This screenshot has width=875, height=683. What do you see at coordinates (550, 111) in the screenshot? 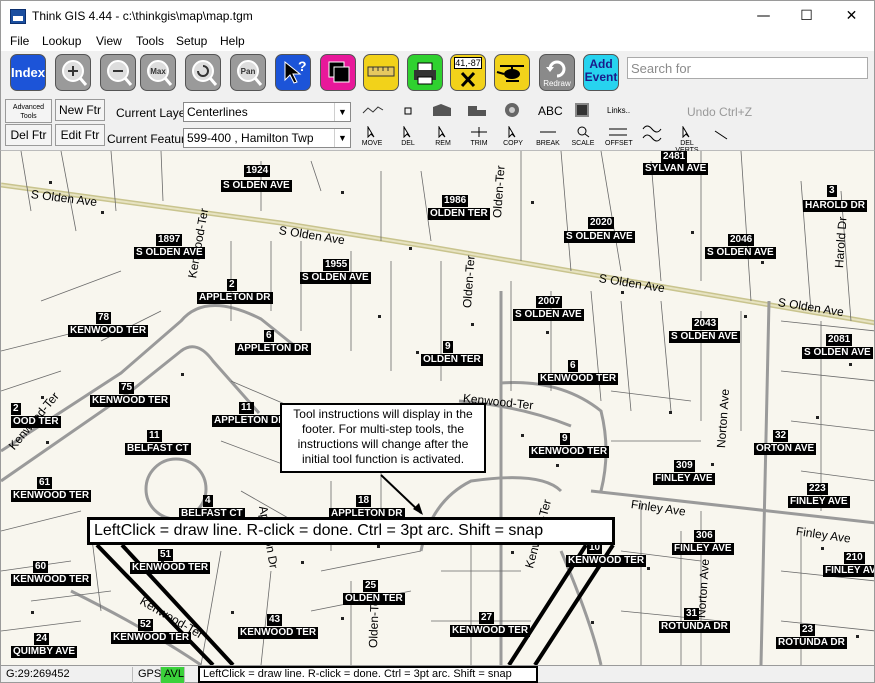
I see `text-tool-button: ABC` at bounding box center [550, 111].